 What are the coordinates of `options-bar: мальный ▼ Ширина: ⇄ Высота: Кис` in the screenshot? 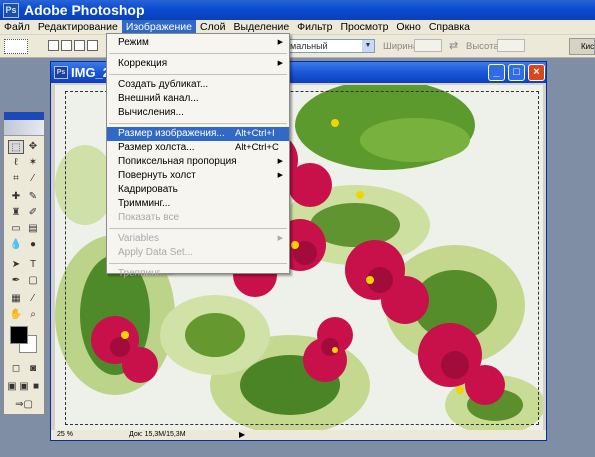 It's located at (297, 46).